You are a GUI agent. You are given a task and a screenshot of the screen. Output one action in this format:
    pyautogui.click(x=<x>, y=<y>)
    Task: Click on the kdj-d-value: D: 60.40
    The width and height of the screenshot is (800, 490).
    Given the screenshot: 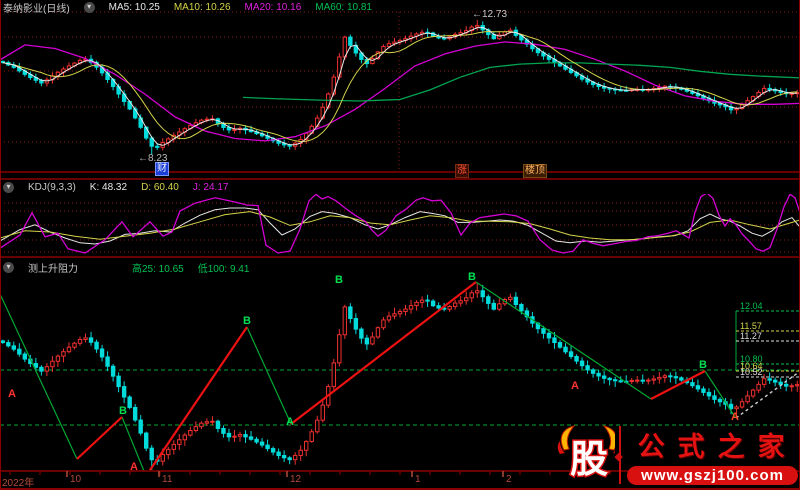 What is the action you would take?
    pyautogui.click(x=160, y=187)
    